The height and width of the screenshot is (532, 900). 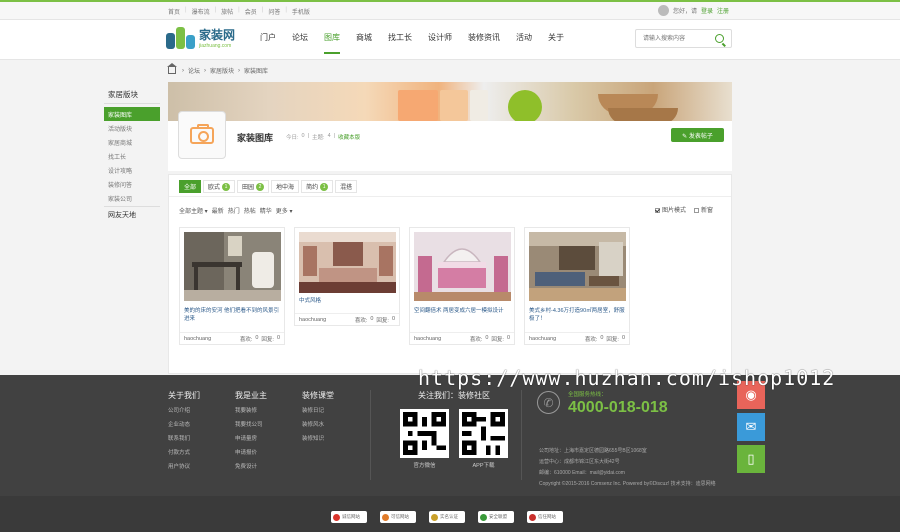 I want to click on top-link-travel: 旅帖, so click(x=227, y=11).